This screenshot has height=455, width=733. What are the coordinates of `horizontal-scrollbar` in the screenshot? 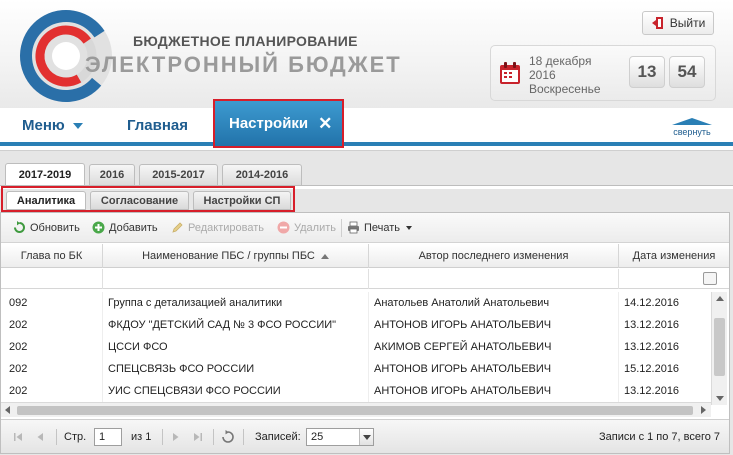 It's located at (356, 409).